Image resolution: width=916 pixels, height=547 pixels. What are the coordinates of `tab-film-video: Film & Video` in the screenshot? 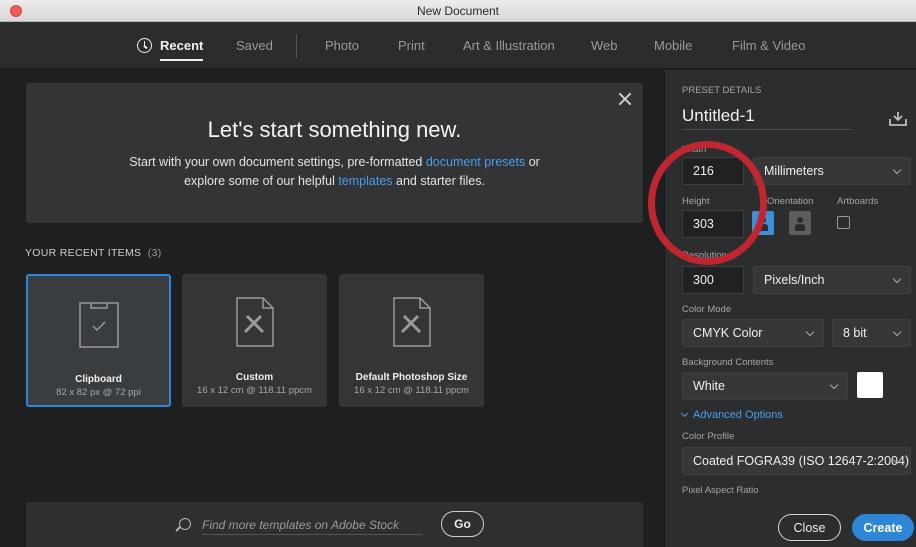 It's located at (768, 45).